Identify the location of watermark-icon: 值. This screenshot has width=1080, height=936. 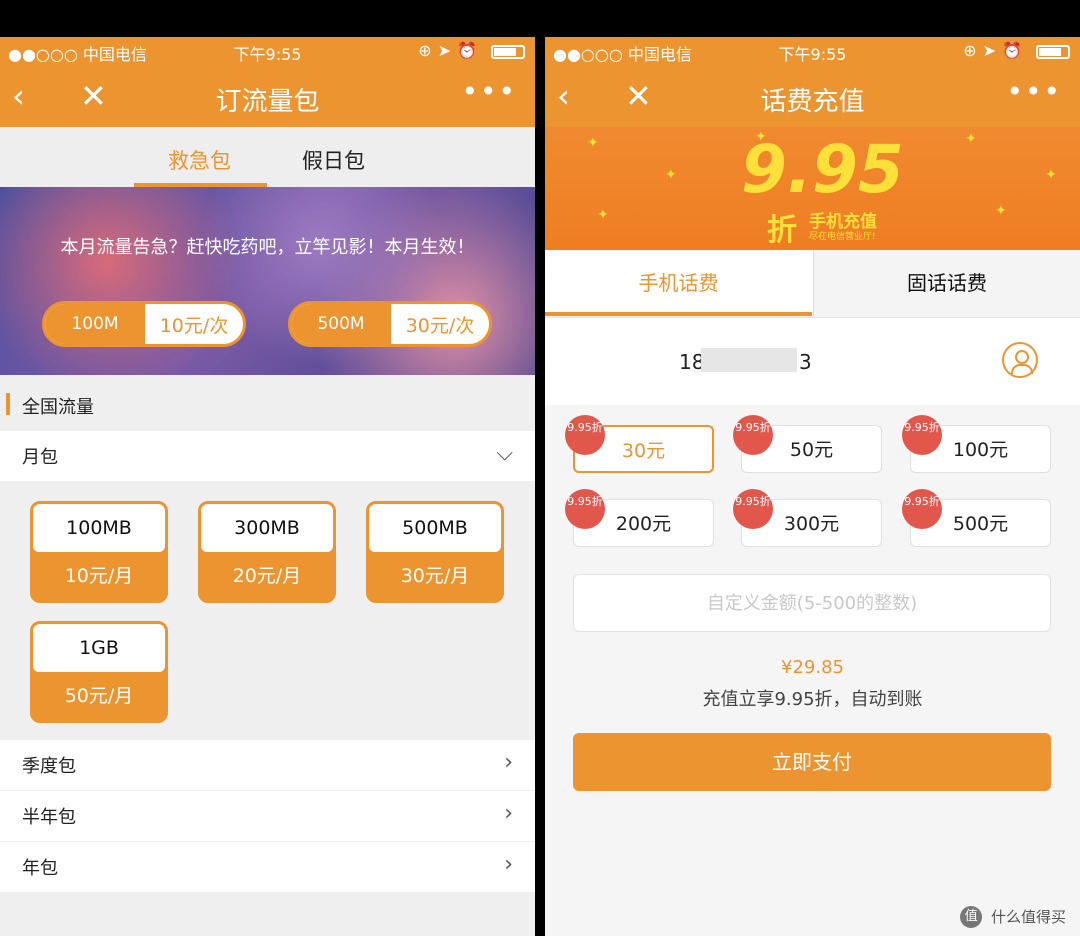
(971, 917).